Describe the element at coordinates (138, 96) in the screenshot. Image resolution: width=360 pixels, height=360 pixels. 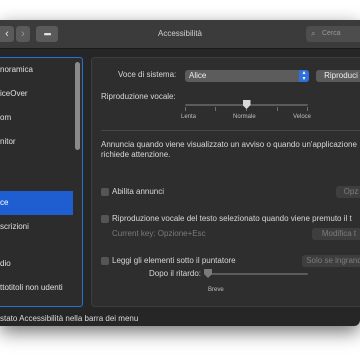
I see `rate-label: Riproduzione vocale:` at that location.